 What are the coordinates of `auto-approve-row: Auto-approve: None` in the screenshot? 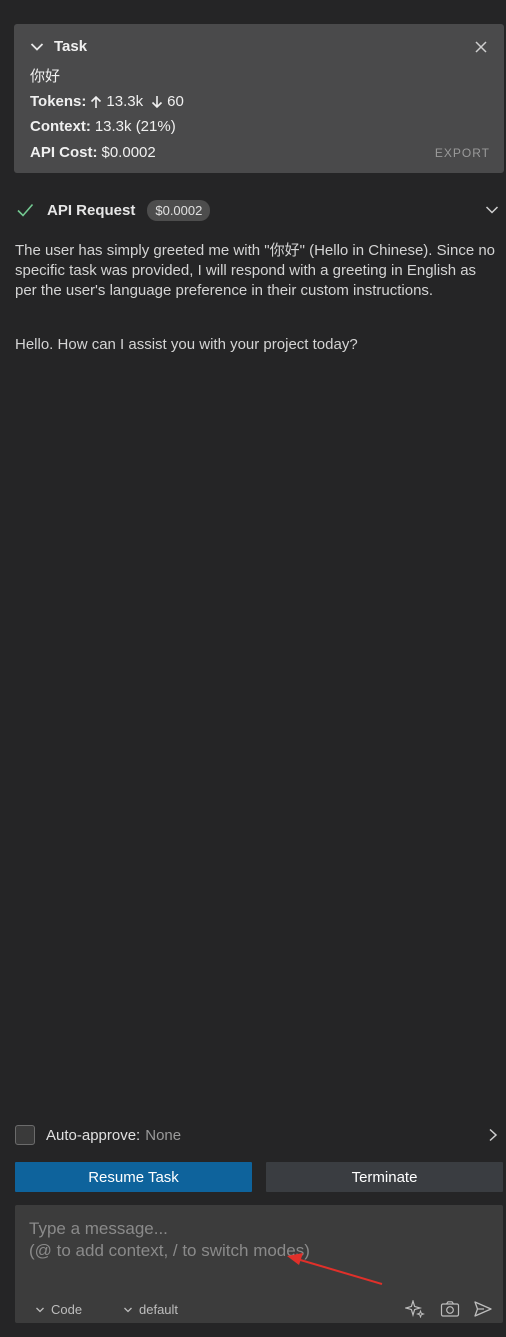 It's located at (257, 1135).